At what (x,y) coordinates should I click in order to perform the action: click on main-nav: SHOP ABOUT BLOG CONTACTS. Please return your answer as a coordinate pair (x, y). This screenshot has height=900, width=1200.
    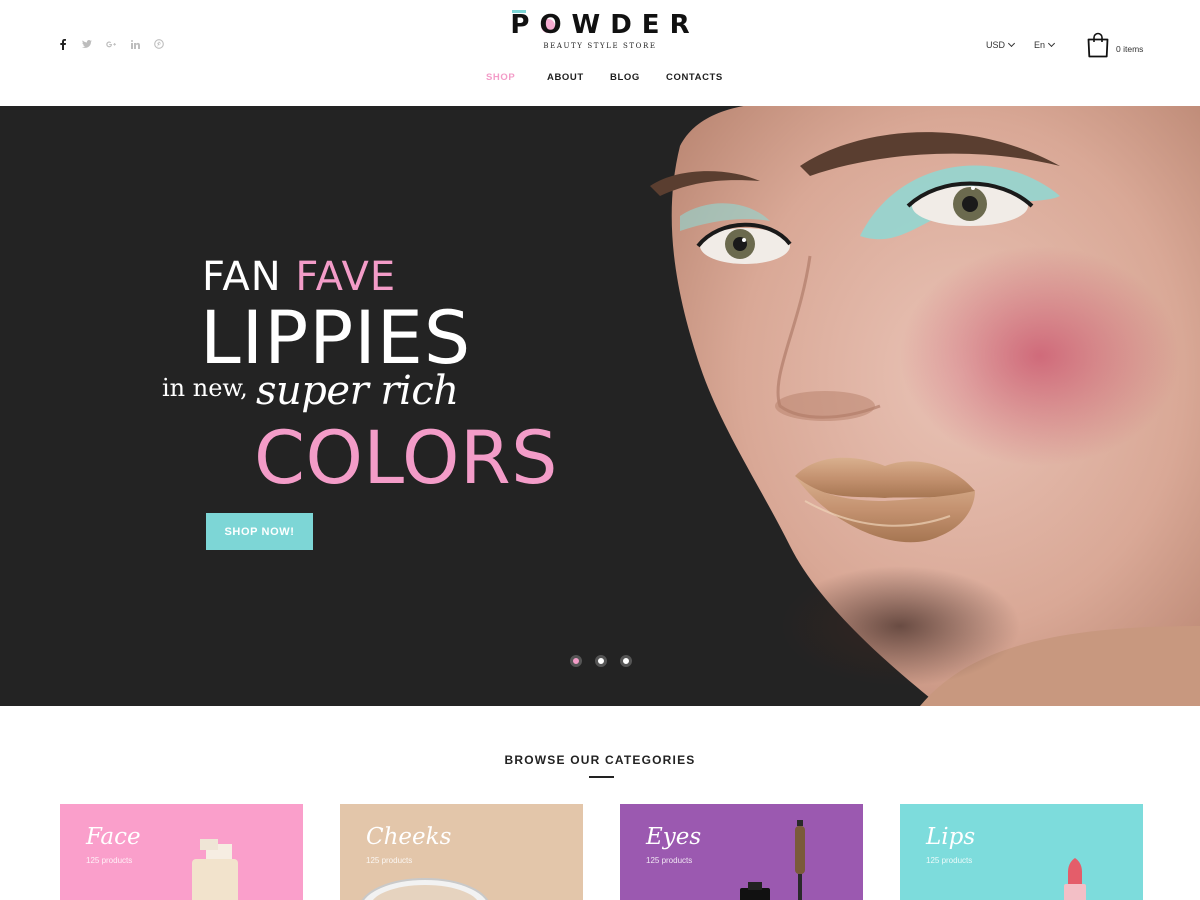
    Looking at the image, I should click on (600, 78).